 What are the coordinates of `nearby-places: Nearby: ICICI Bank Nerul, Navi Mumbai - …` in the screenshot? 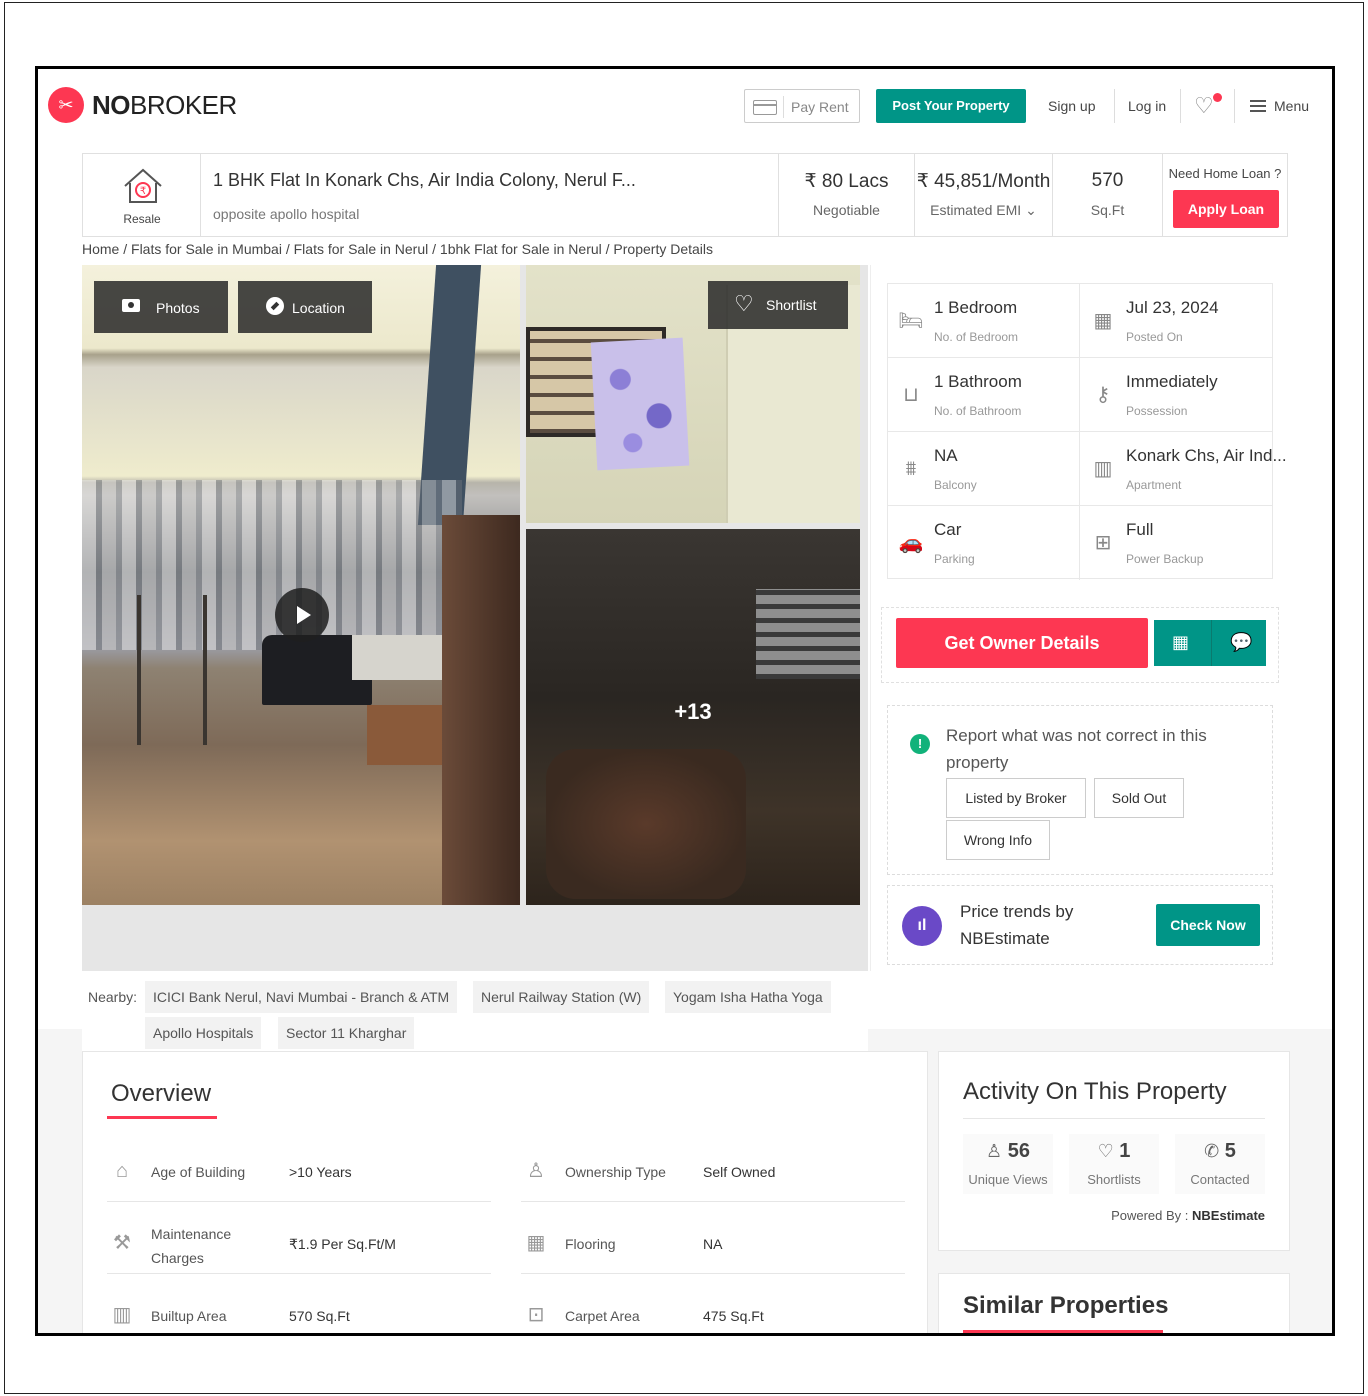 It's located at (475, 1017).